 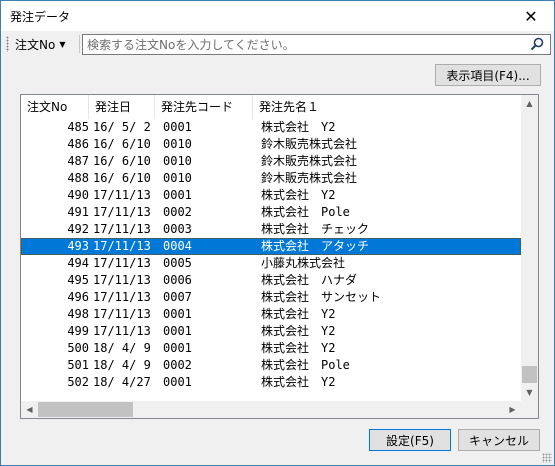 I want to click on table-row: 491 17/11/13 0002 株式会社 Pole, so click(x=271, y=212).